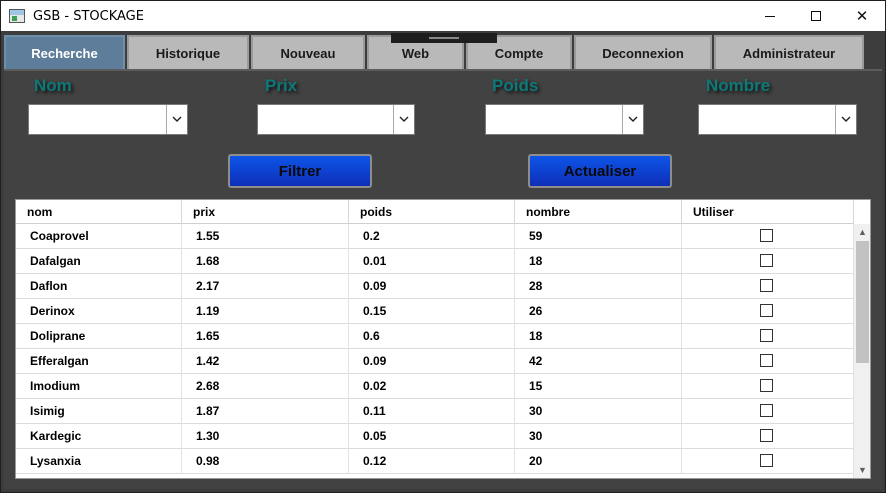  Describe the element at coordinates (99, 236) in the screenshot. I see `cell-nom: Coaprovel` at that location.